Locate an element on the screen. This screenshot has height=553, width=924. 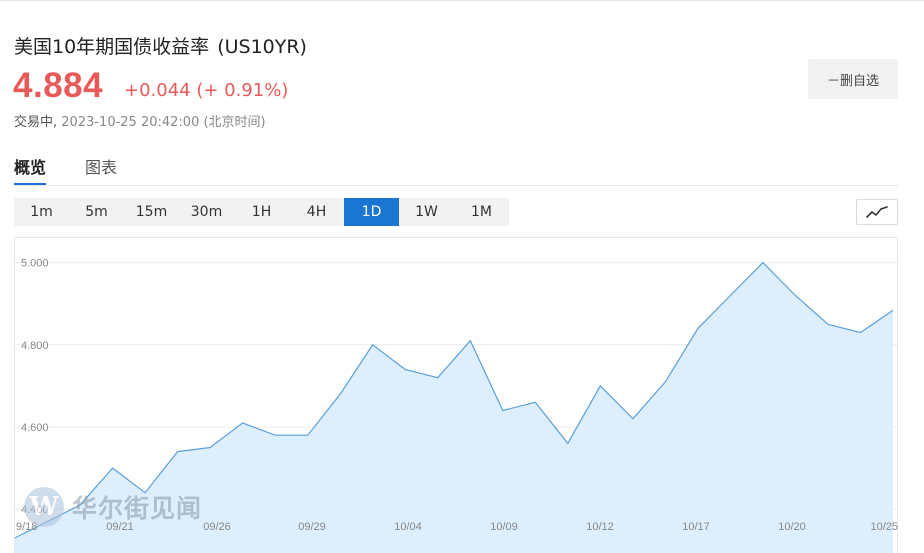
line-chart-icon is located at coordinates (877, 212).